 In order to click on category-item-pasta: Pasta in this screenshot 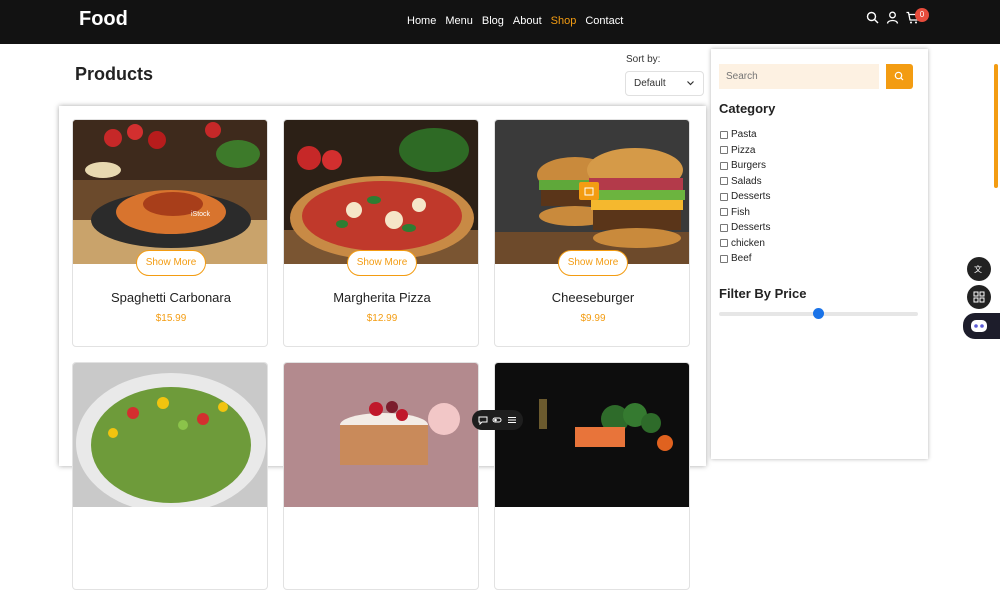, I will do `click(745, 135)`.